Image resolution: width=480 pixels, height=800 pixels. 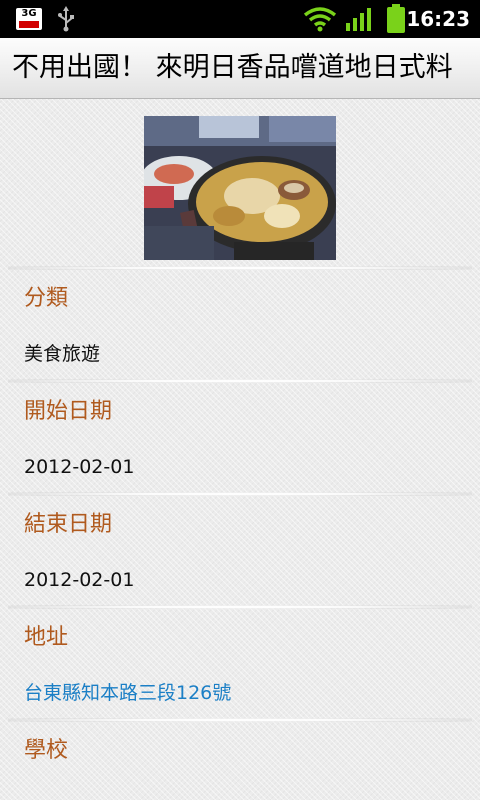 I want to click on end-date-label: 結束日期, so click(x=68, y=524).